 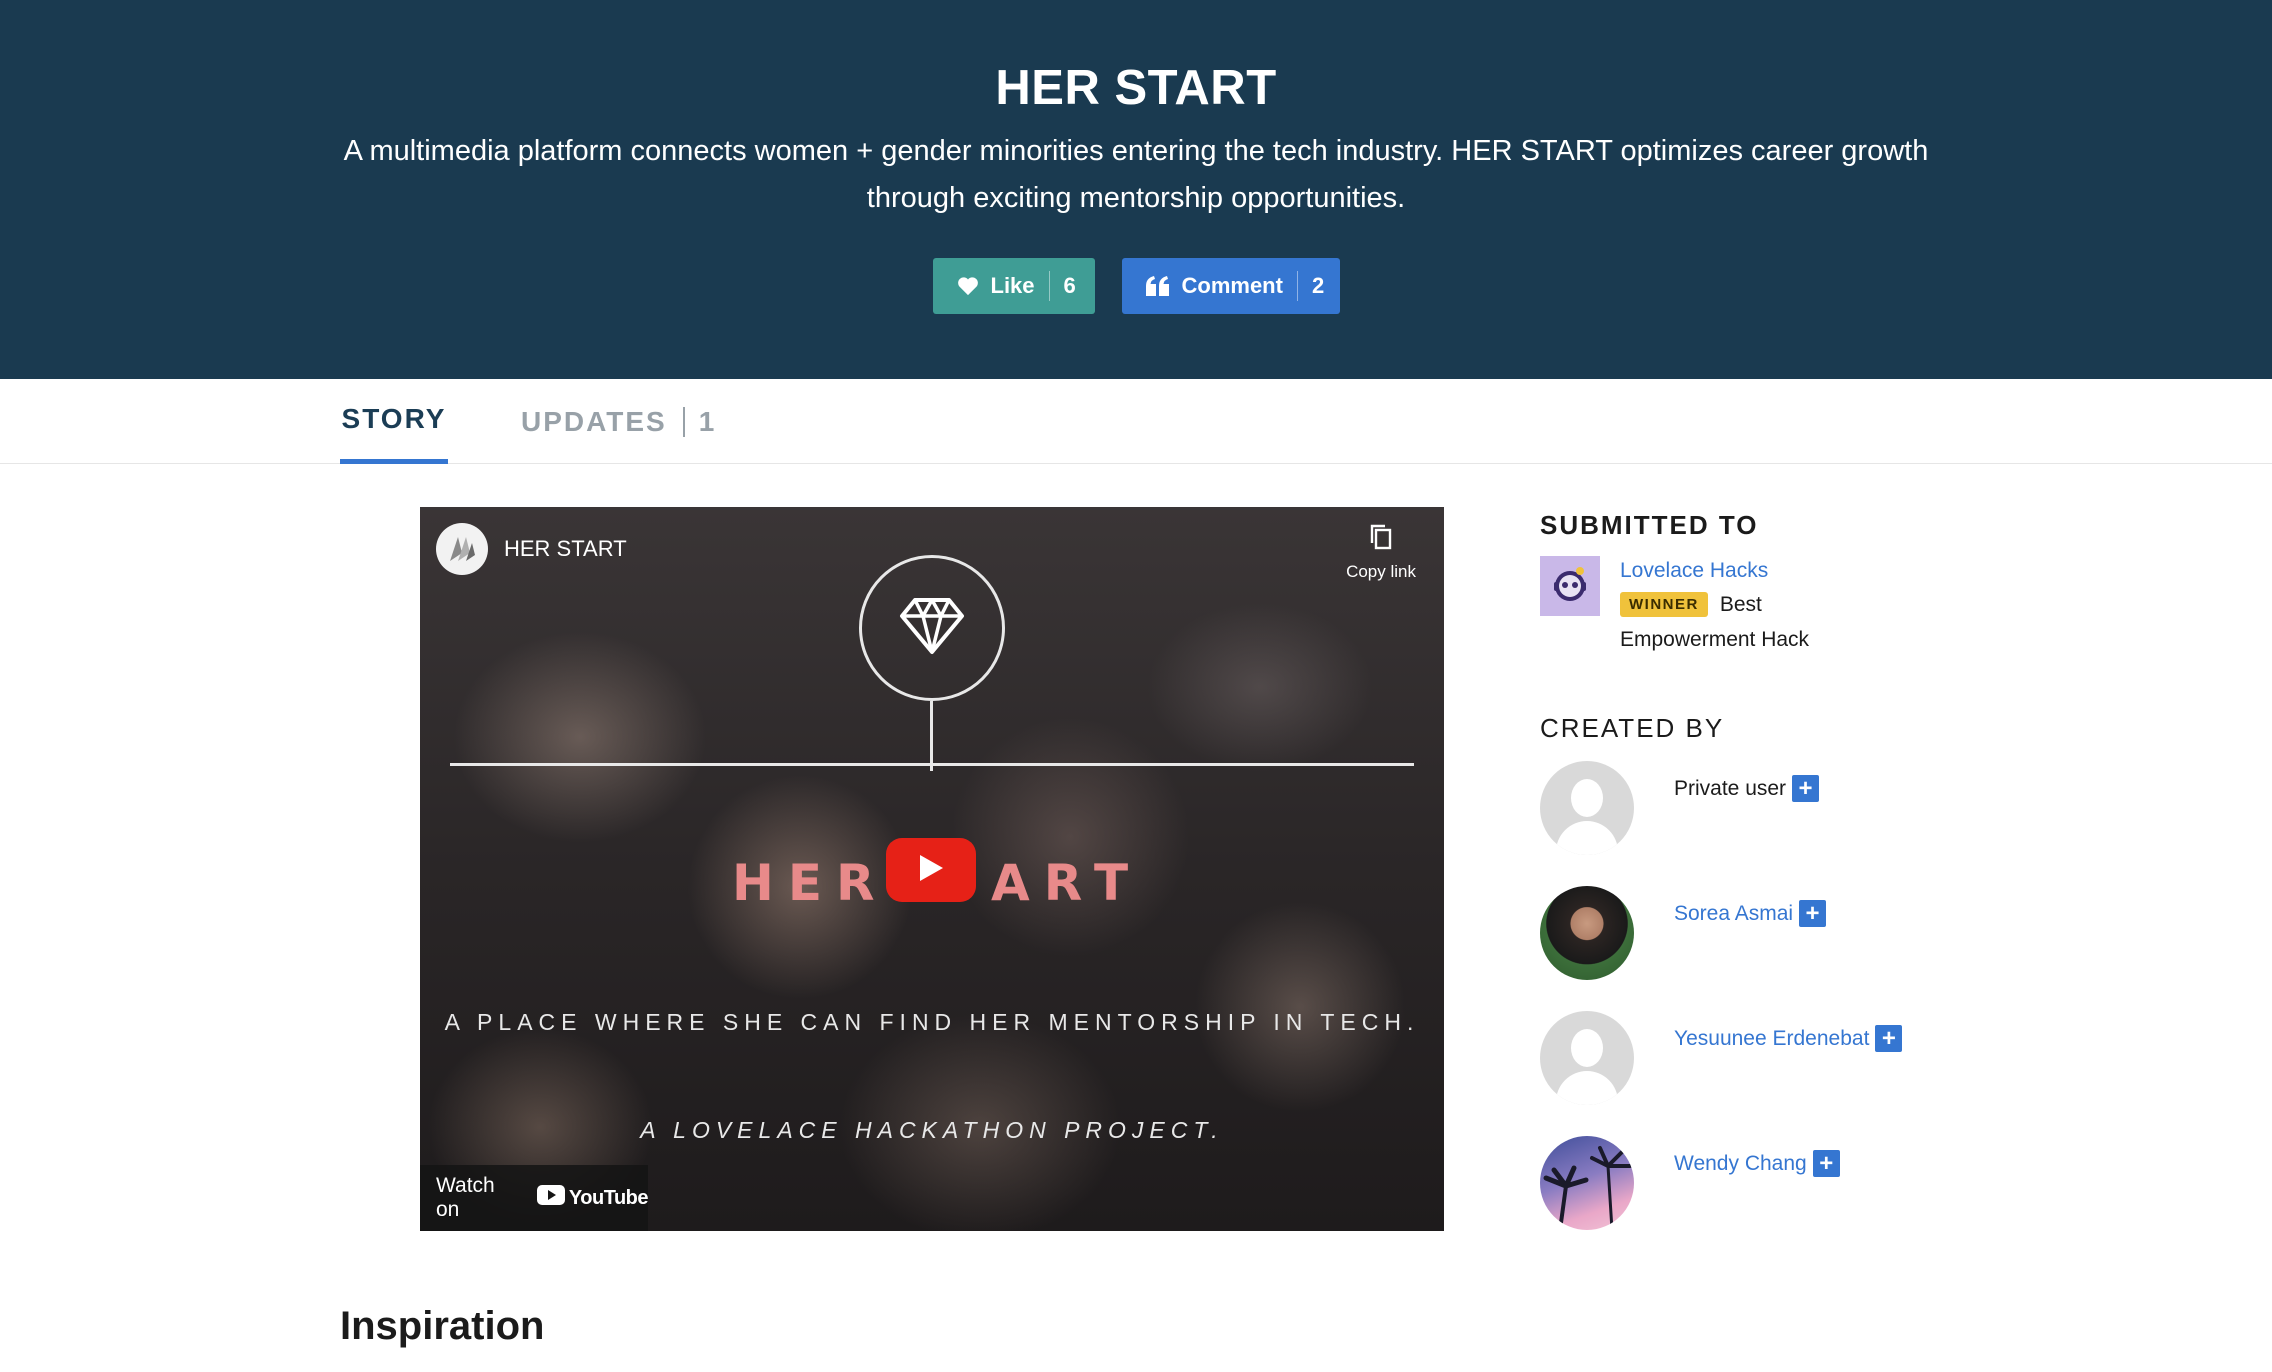 What do you see at coordinates (1664, 604) in the screenshot?
I see `winner-badge: WINNER` at bounding box center [1664, 604].